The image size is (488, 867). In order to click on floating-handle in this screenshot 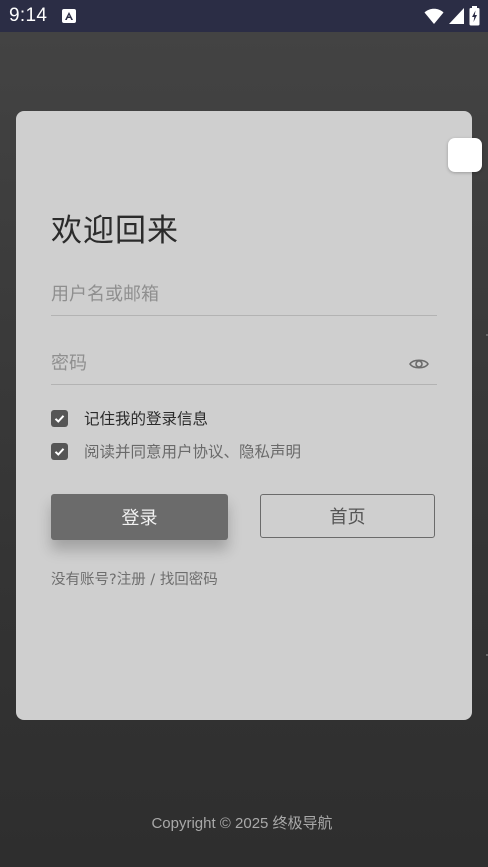, I will do `click(465, 155)`.